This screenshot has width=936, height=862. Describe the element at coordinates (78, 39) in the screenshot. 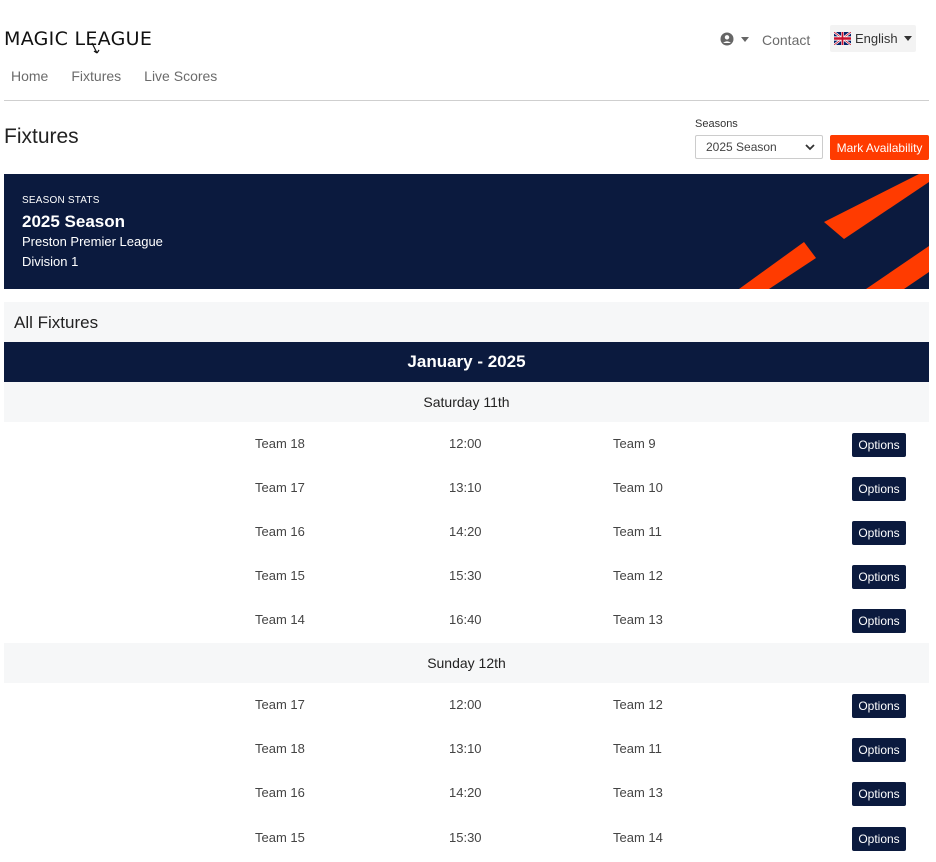

I see `logo: MAGIC LEAGUE` at that location.